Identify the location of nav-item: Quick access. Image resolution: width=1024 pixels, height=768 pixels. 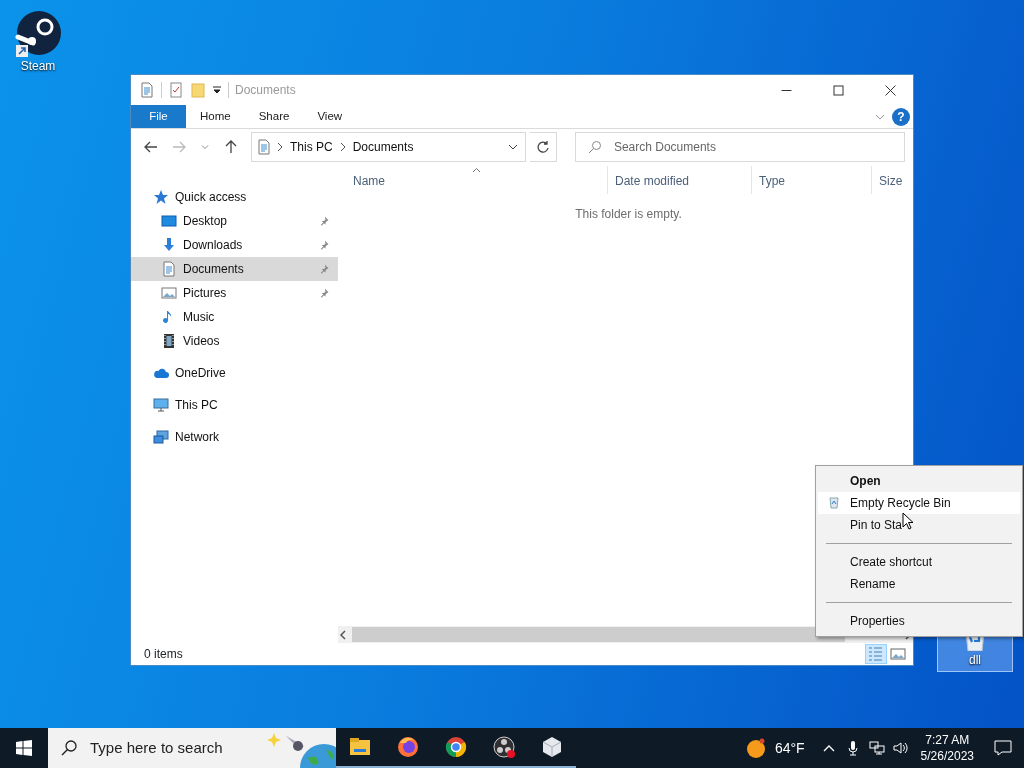
(234, 197).